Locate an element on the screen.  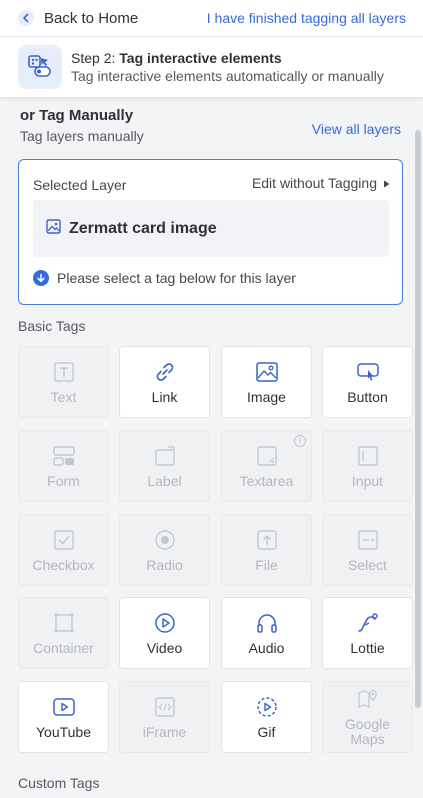
tag-tile-iframe: iFrame is located at coordinates (164, 717).